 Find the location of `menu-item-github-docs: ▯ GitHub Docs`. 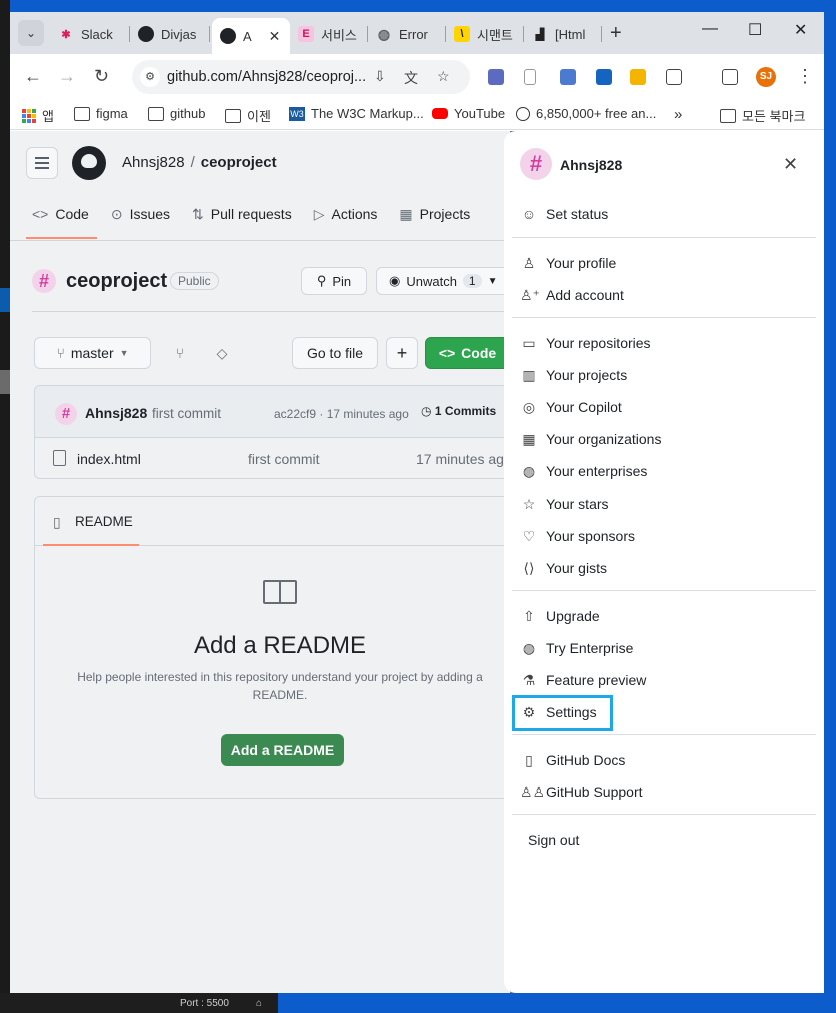

menu-item-github-docs: ▯ GitHub Docs is located at coordinates (665, 760).